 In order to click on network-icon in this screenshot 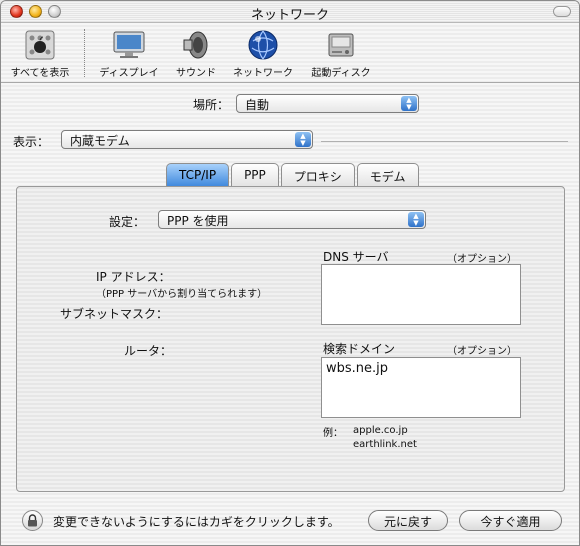, I will do `click(263, 45)`.